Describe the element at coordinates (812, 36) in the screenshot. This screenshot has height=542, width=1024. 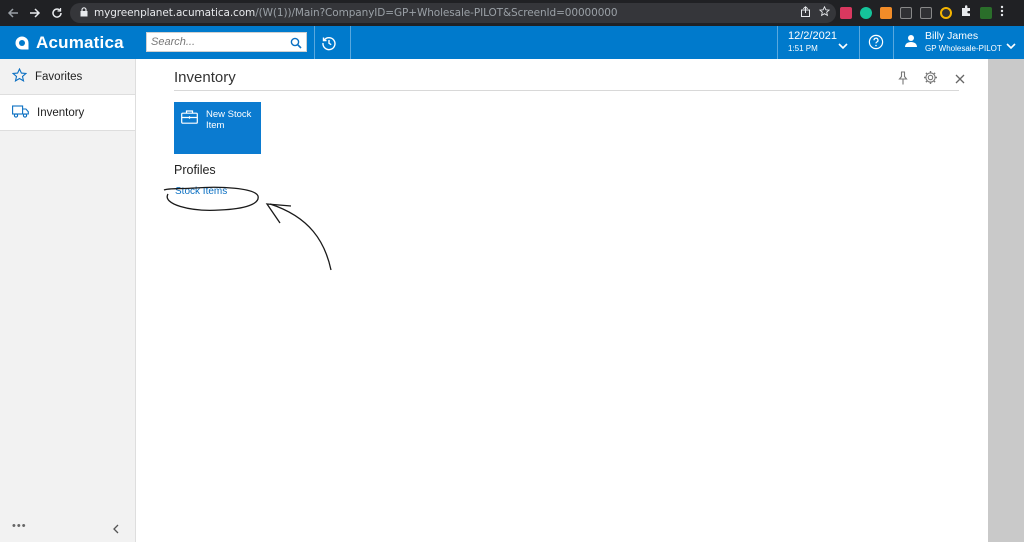
I see `date-label: 12/2/2021` at that location.